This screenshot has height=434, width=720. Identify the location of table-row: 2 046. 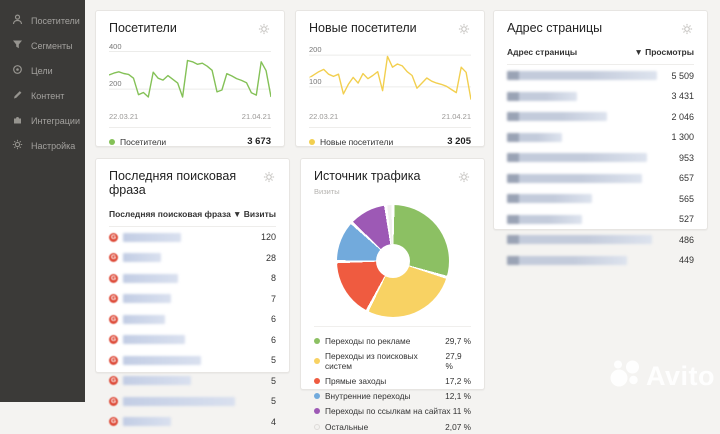
(600, 117).